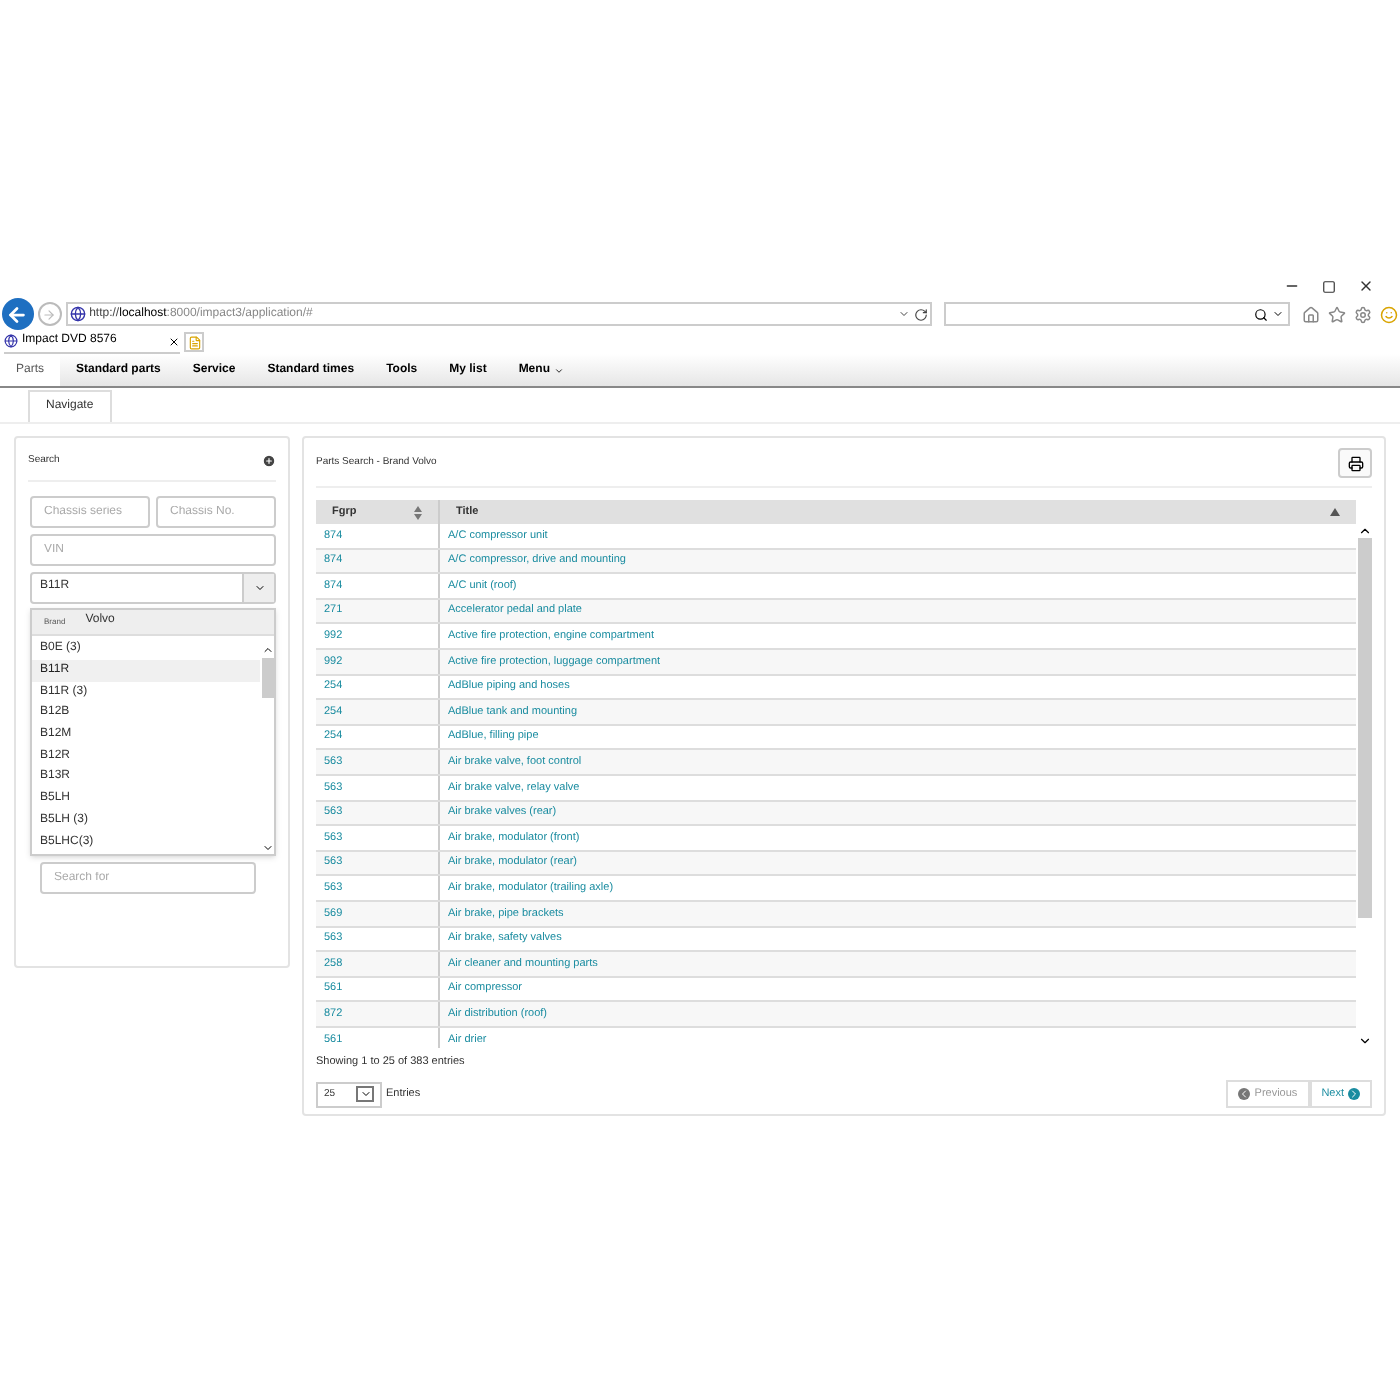 This screenshot has width=1400, height=1400. Describe the element at coordinates (920, 314) in the screenshot. I see `refresh-icon` at that location.